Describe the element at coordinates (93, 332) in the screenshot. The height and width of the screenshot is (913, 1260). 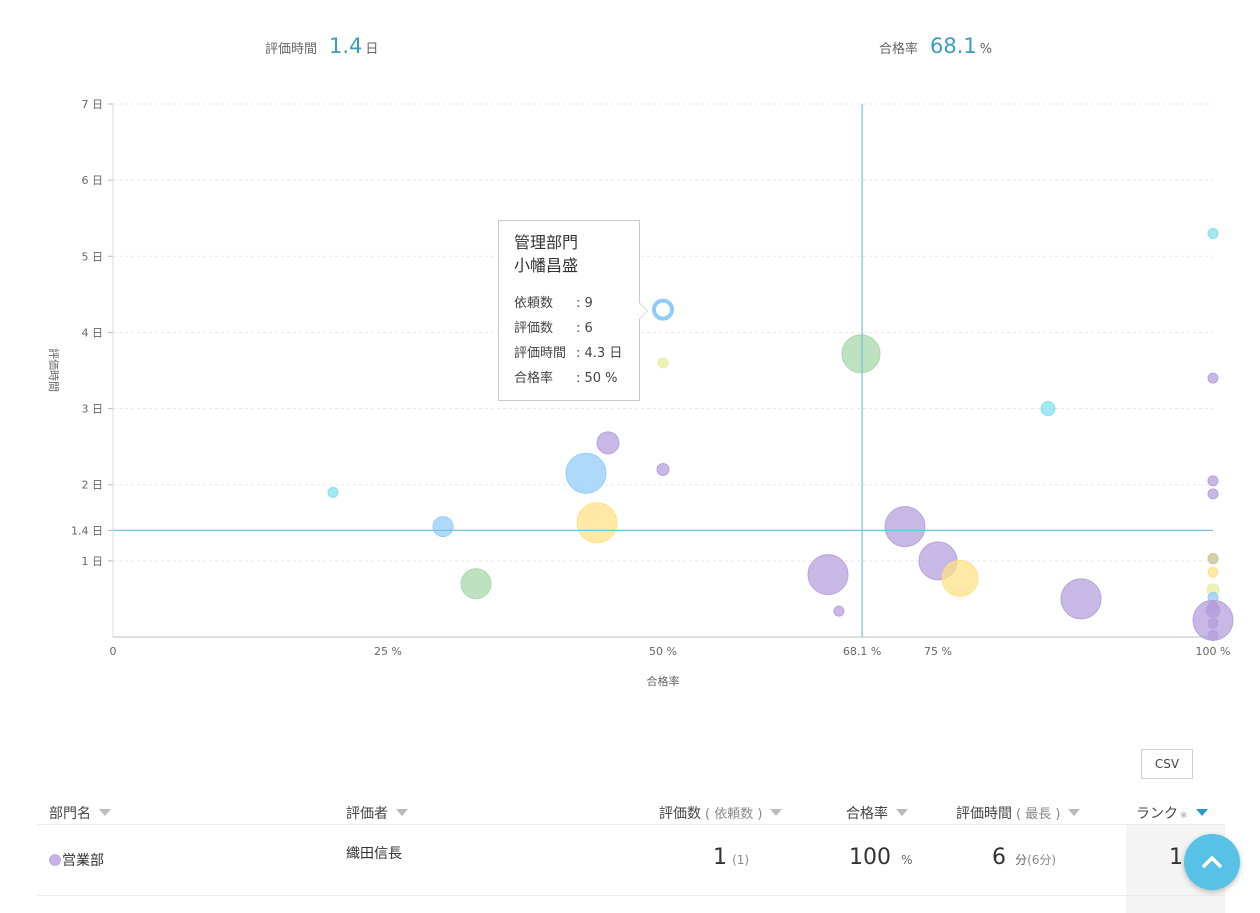
I see `y-tick-label: 4 日` at that location.